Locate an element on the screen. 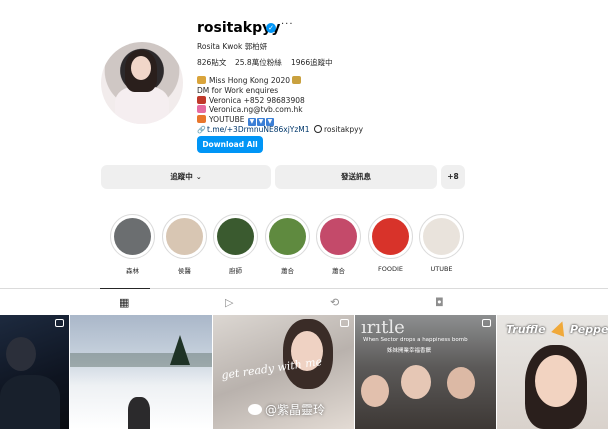  chevron-down-icon: ⌄ is located at coordinates (198, 177).